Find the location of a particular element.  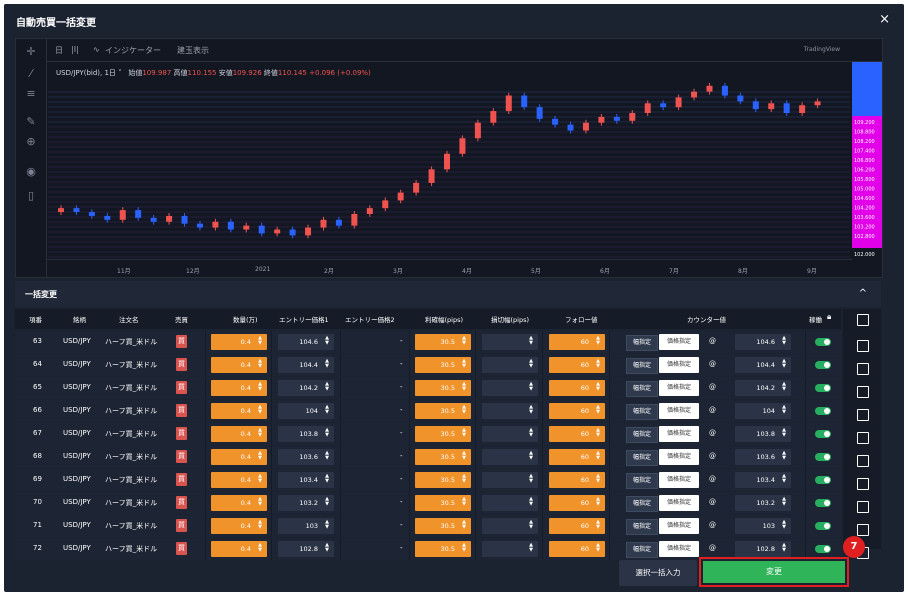

trash-icon: ▯ is located at coordinates (31, 196).